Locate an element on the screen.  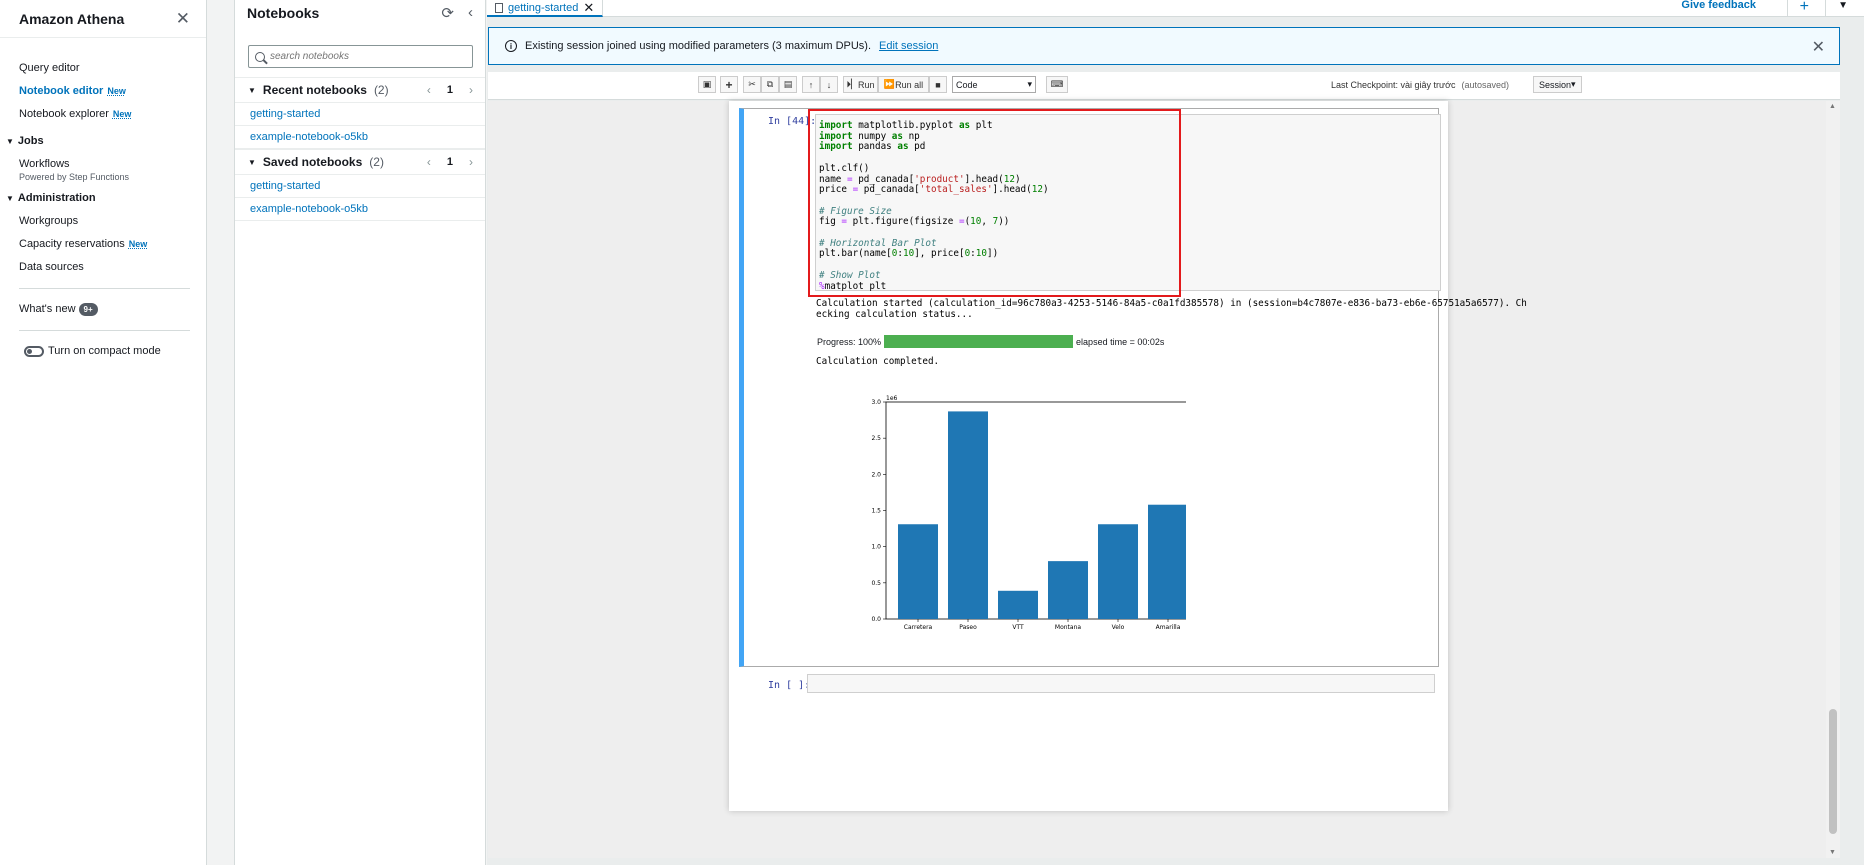
nav-item-whats-new: What's new 9+ is located at coordinates (103, 309).